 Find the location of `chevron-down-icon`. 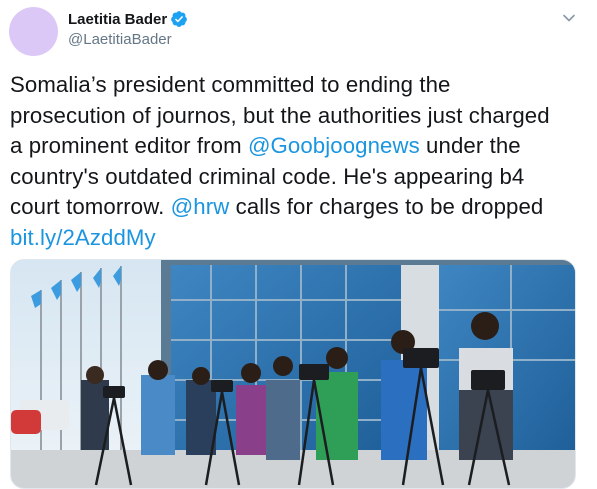

chevron-down-icon is located at coordinates (569, 18).